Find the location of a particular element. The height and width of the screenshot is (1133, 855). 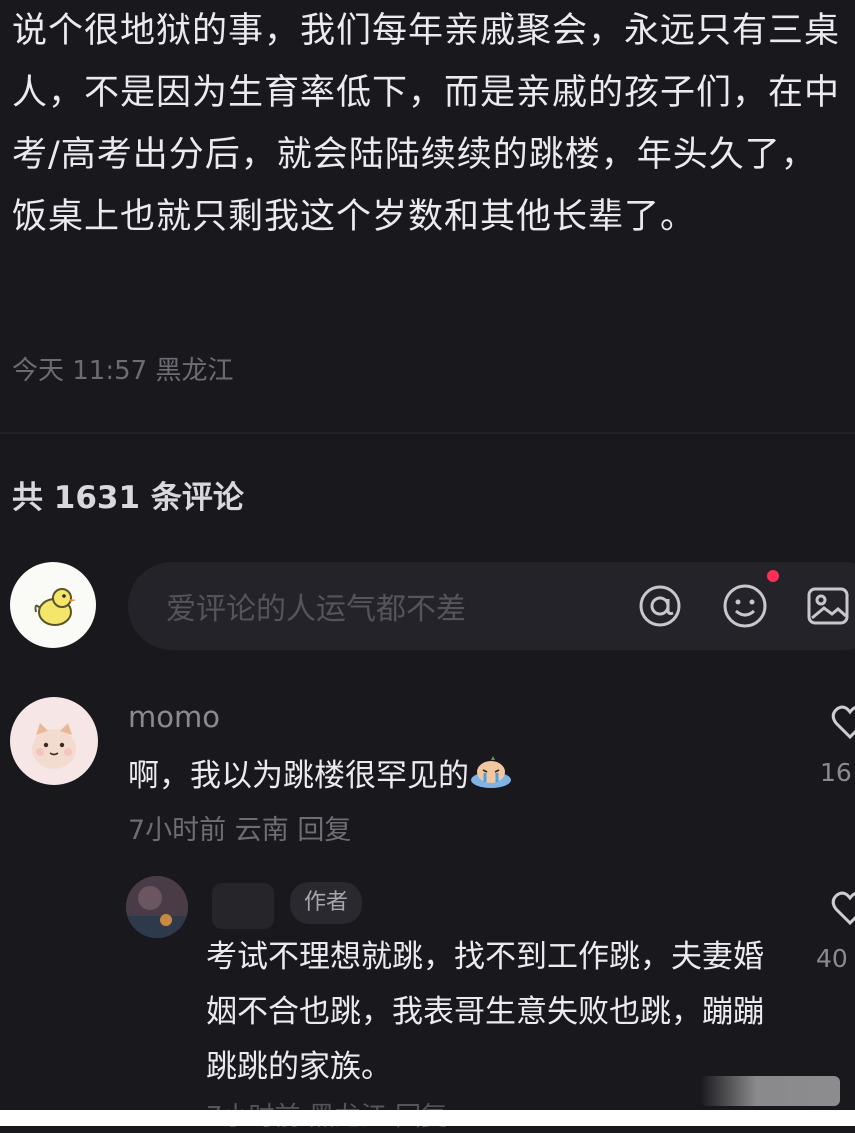

comment-username: momo is located at coordinates (174, 717).